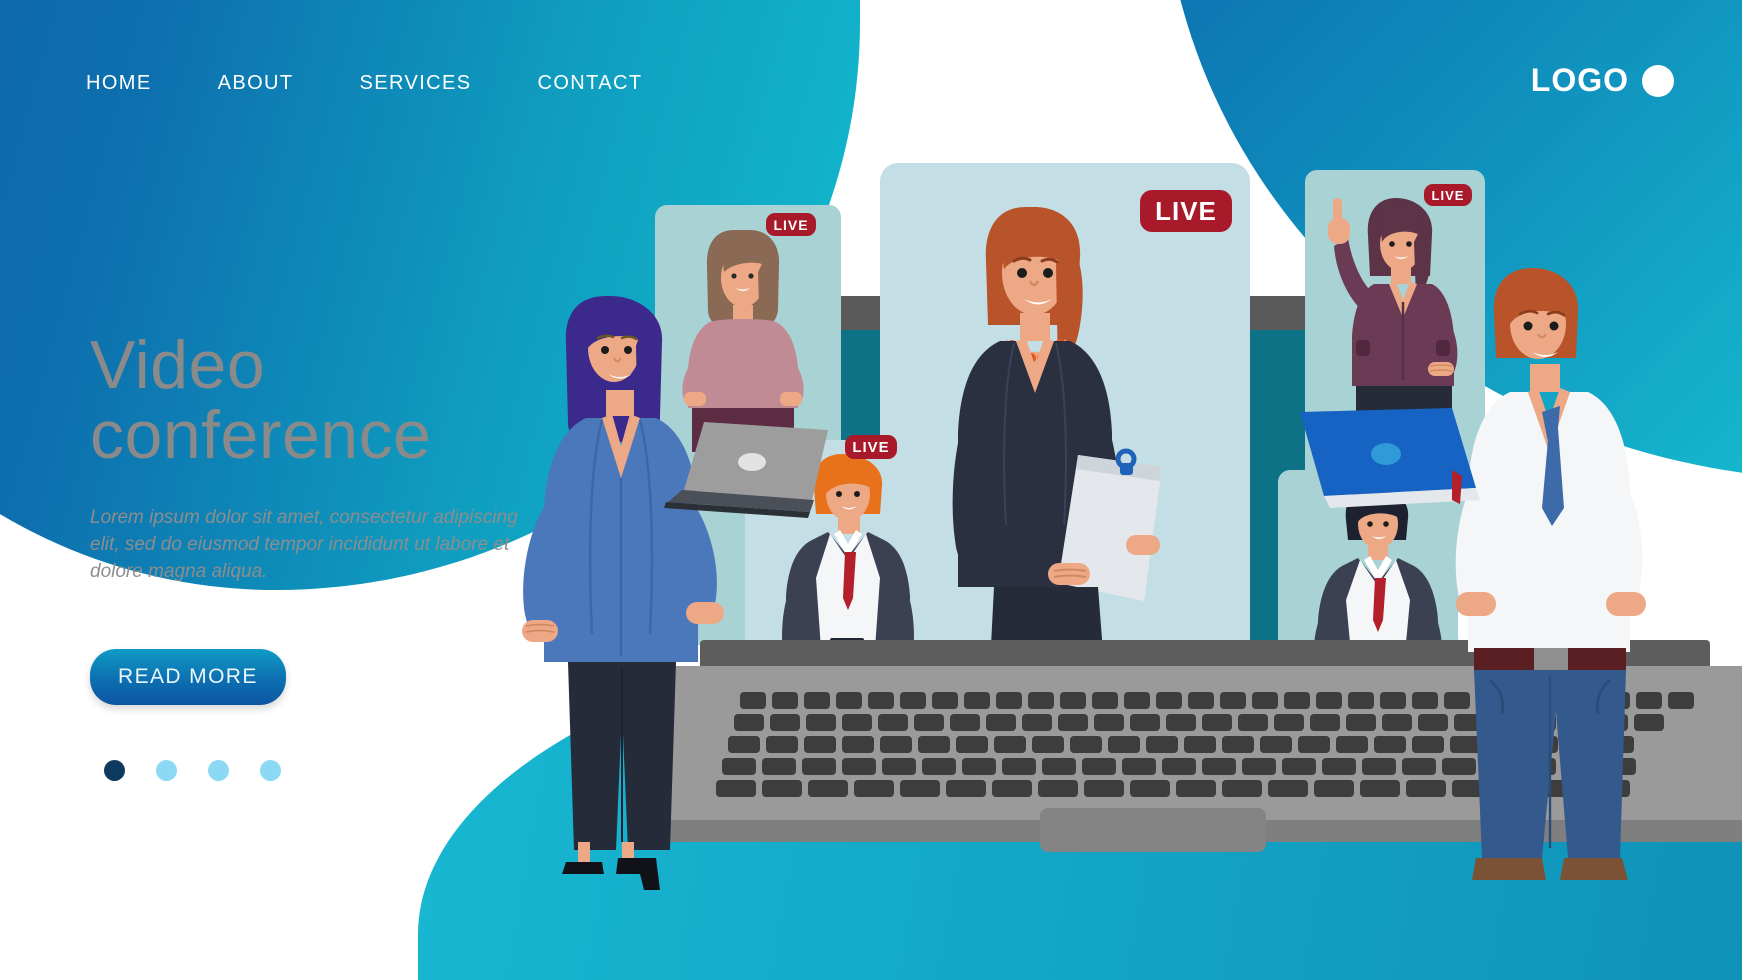 The width and height of the screenshot is (1742, 980). What do you see at coordinates (1153, 830) in the screenshot?
I see `laptop-trackpad` at bounding box center [1153, 830].